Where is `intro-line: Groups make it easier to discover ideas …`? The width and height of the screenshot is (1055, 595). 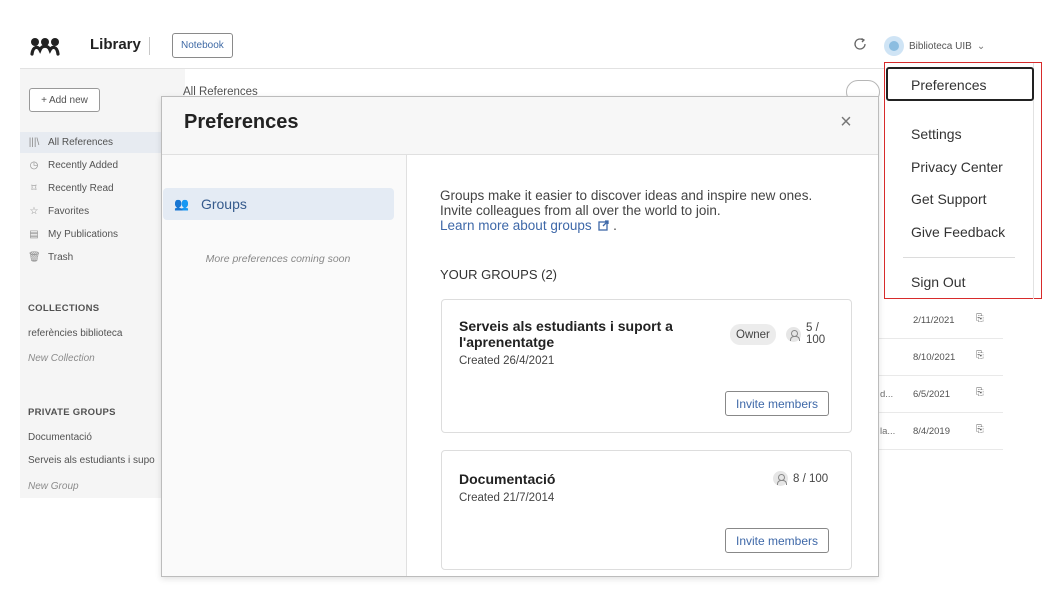
intro-line: Groups make it easier to discover ideas … is located at coordinates (626, 195).